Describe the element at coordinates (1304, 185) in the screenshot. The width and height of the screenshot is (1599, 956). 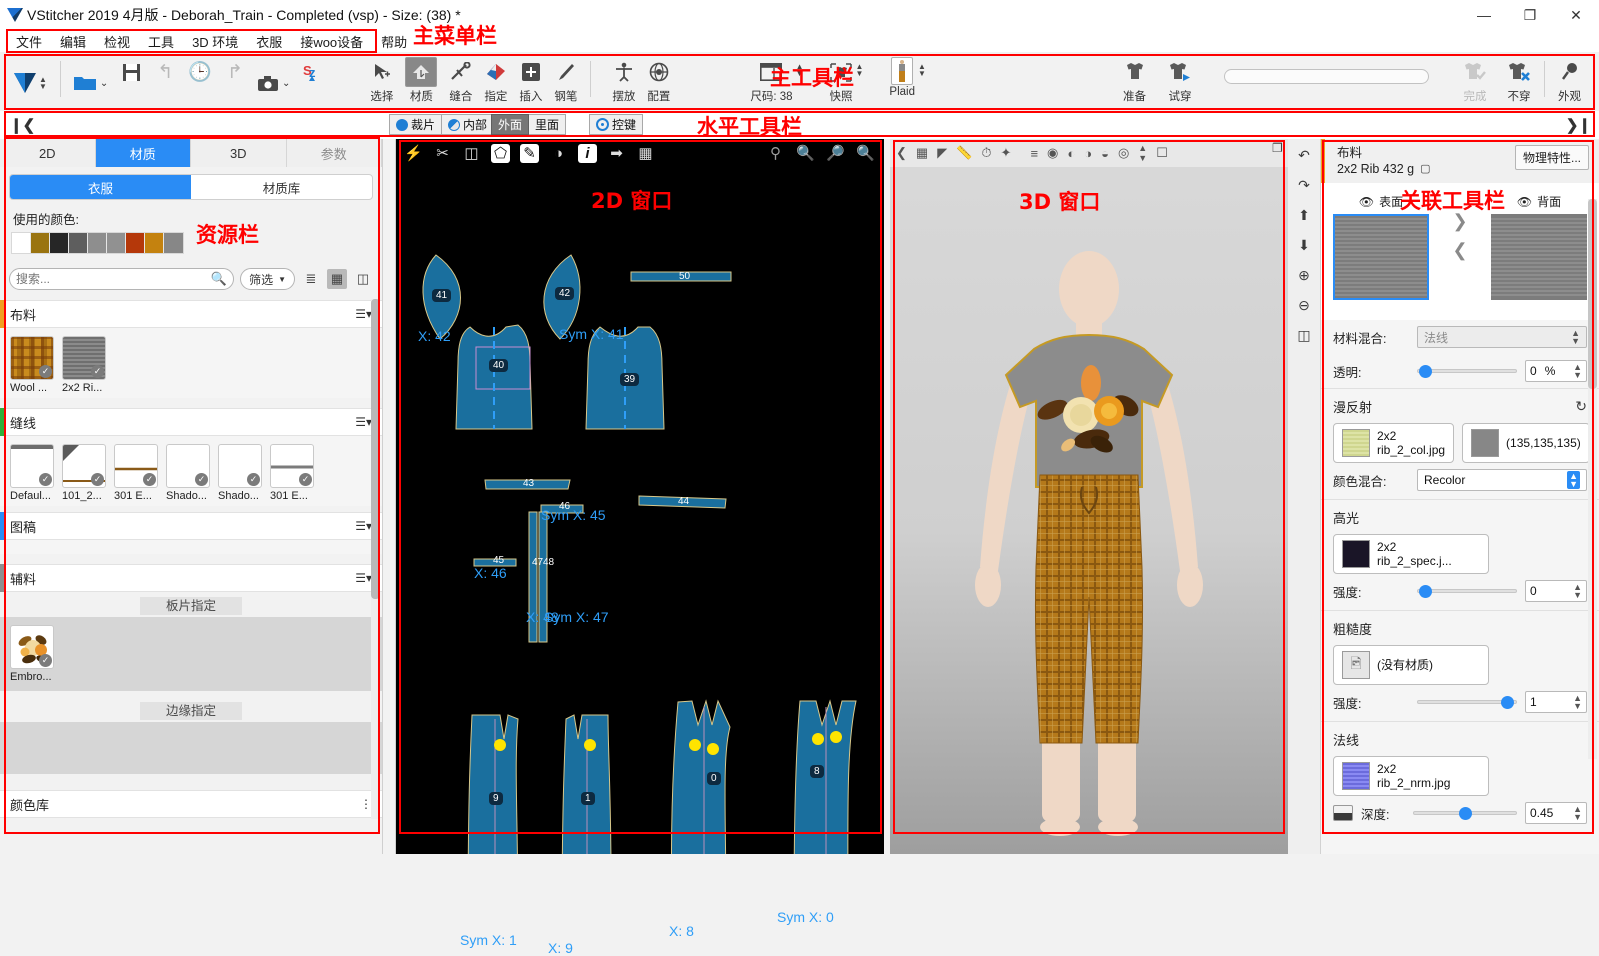
I see `redo-arrow-icon: ↷` at that location.